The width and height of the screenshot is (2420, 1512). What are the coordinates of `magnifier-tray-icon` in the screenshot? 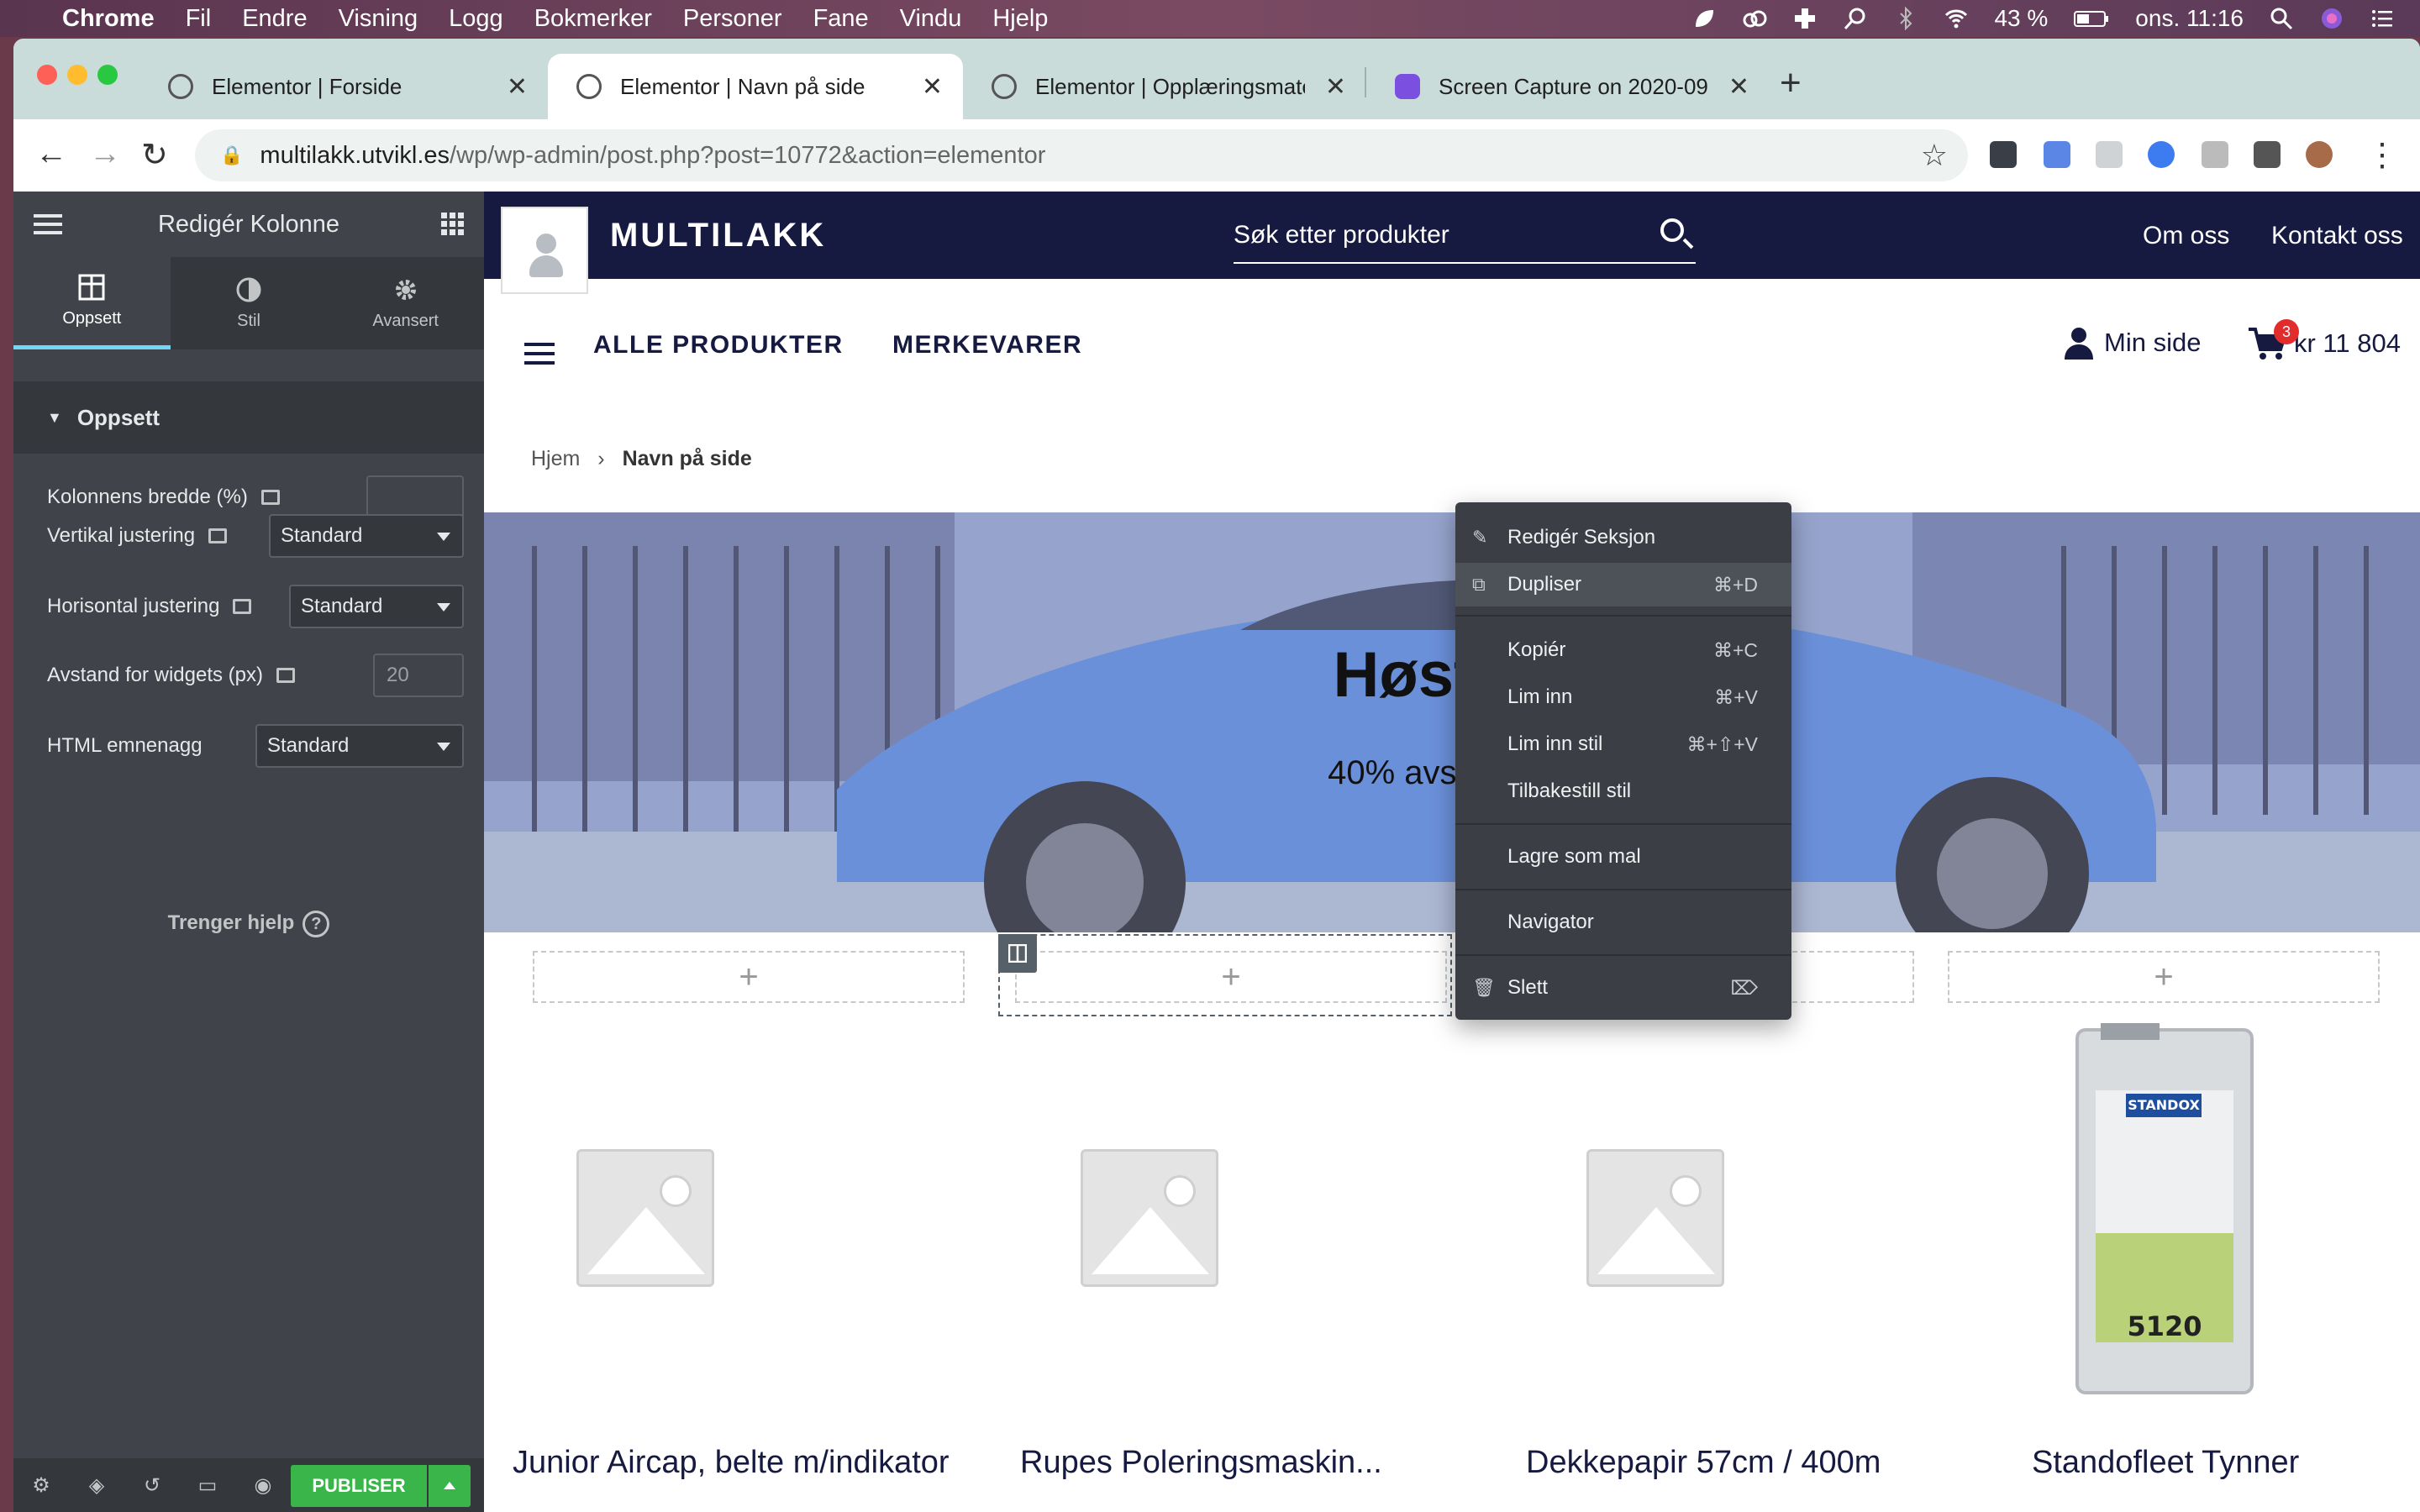 It's located at (1856, 18).